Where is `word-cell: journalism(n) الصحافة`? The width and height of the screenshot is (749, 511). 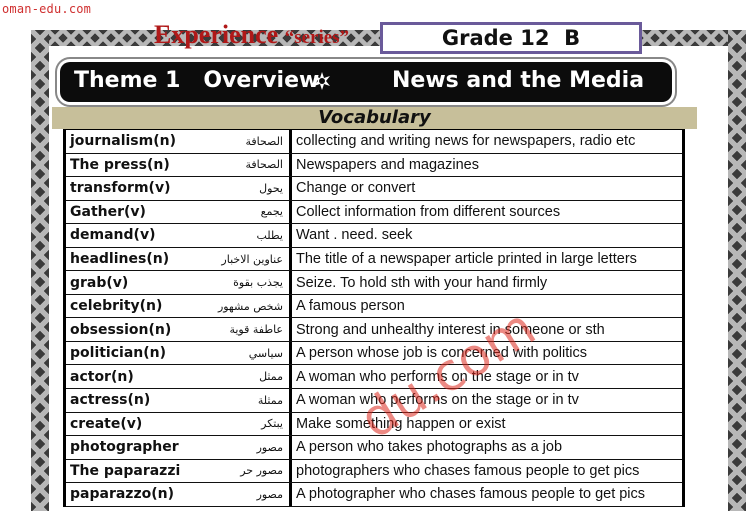
word-cell: journalism(n) الصحافة is located at coordinates (179, 141).